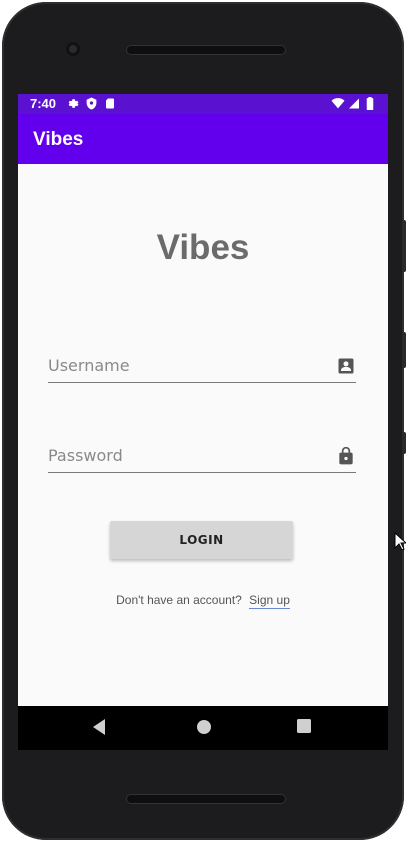 The width and height of the screenshot is (408, 844). What do you see at coordinates (304, 728) in the screenshot?
I see `recents-icon` at bounding box center [304, 728].